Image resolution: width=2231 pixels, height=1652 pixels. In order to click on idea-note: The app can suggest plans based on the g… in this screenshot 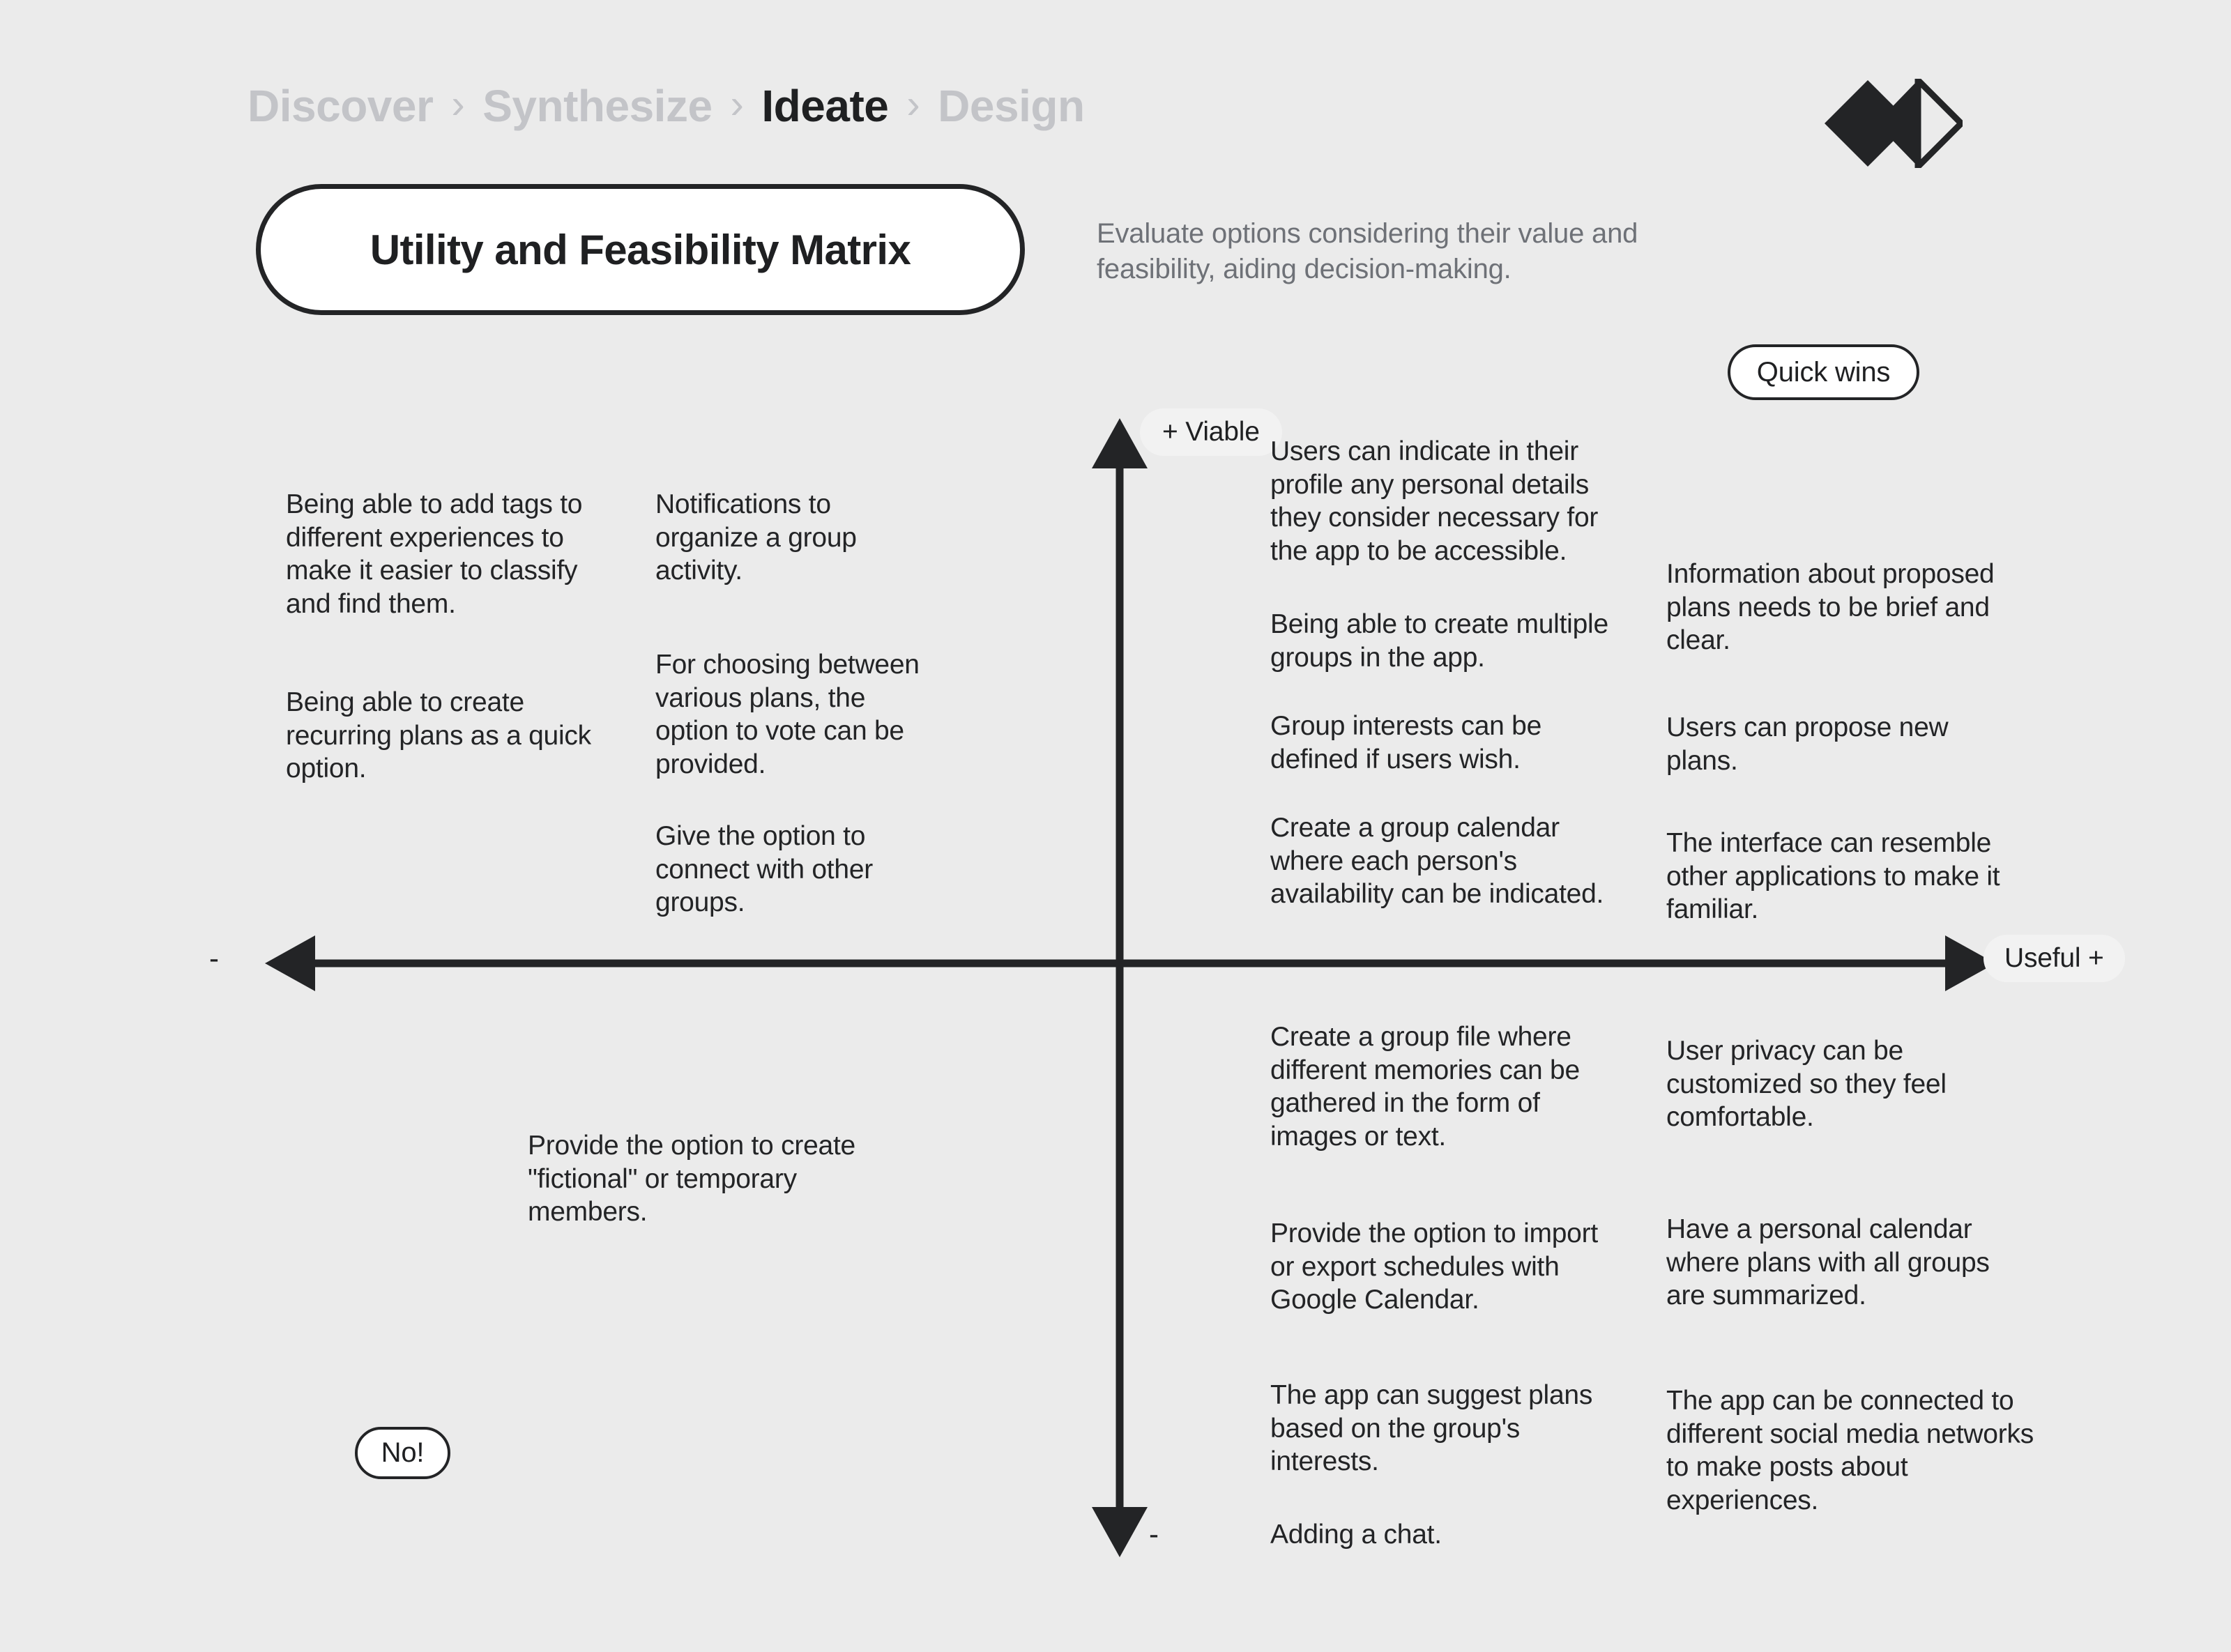, I will do `click(1431, 1428)`.